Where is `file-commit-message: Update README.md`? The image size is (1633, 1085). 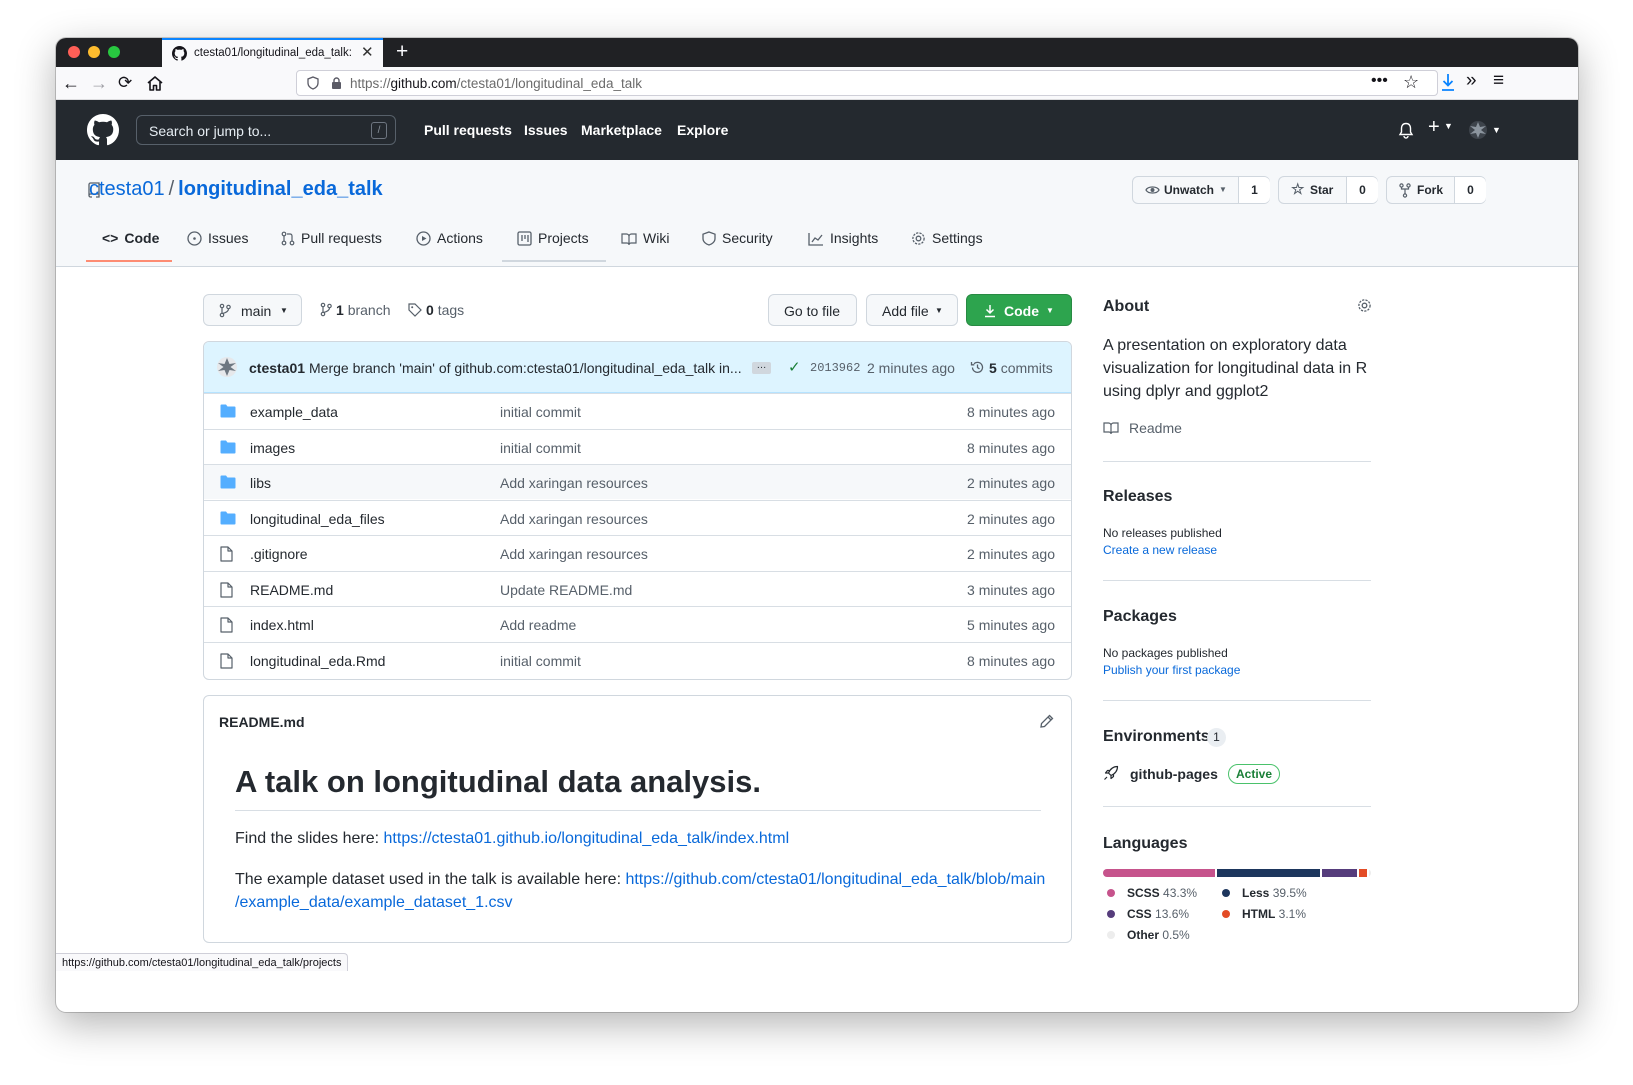 file-commit-message: Update README.md is located at coordinates (566, 590).